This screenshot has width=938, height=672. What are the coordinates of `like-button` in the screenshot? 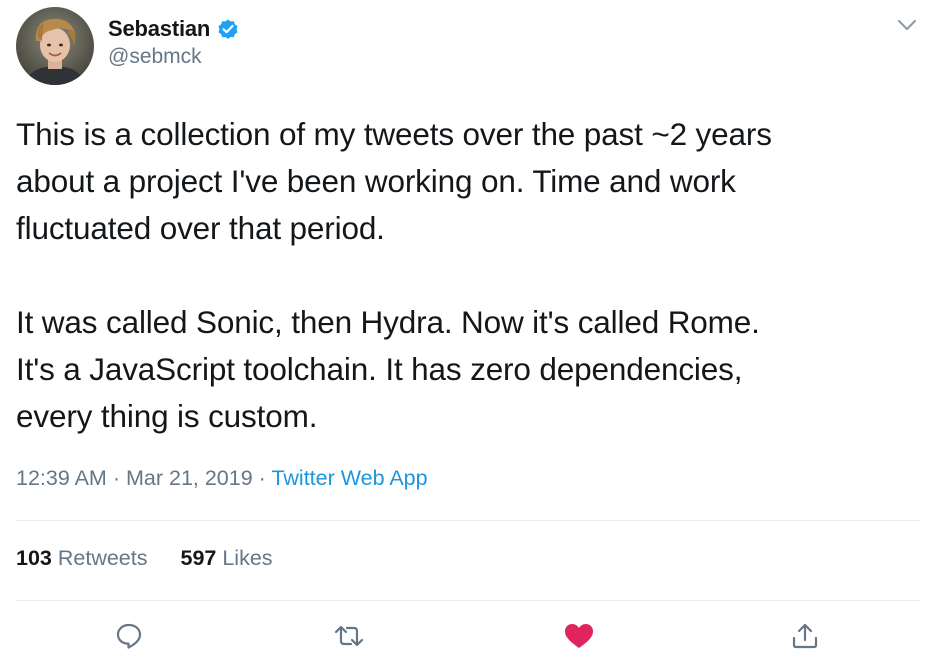 It's located at (579, 638).